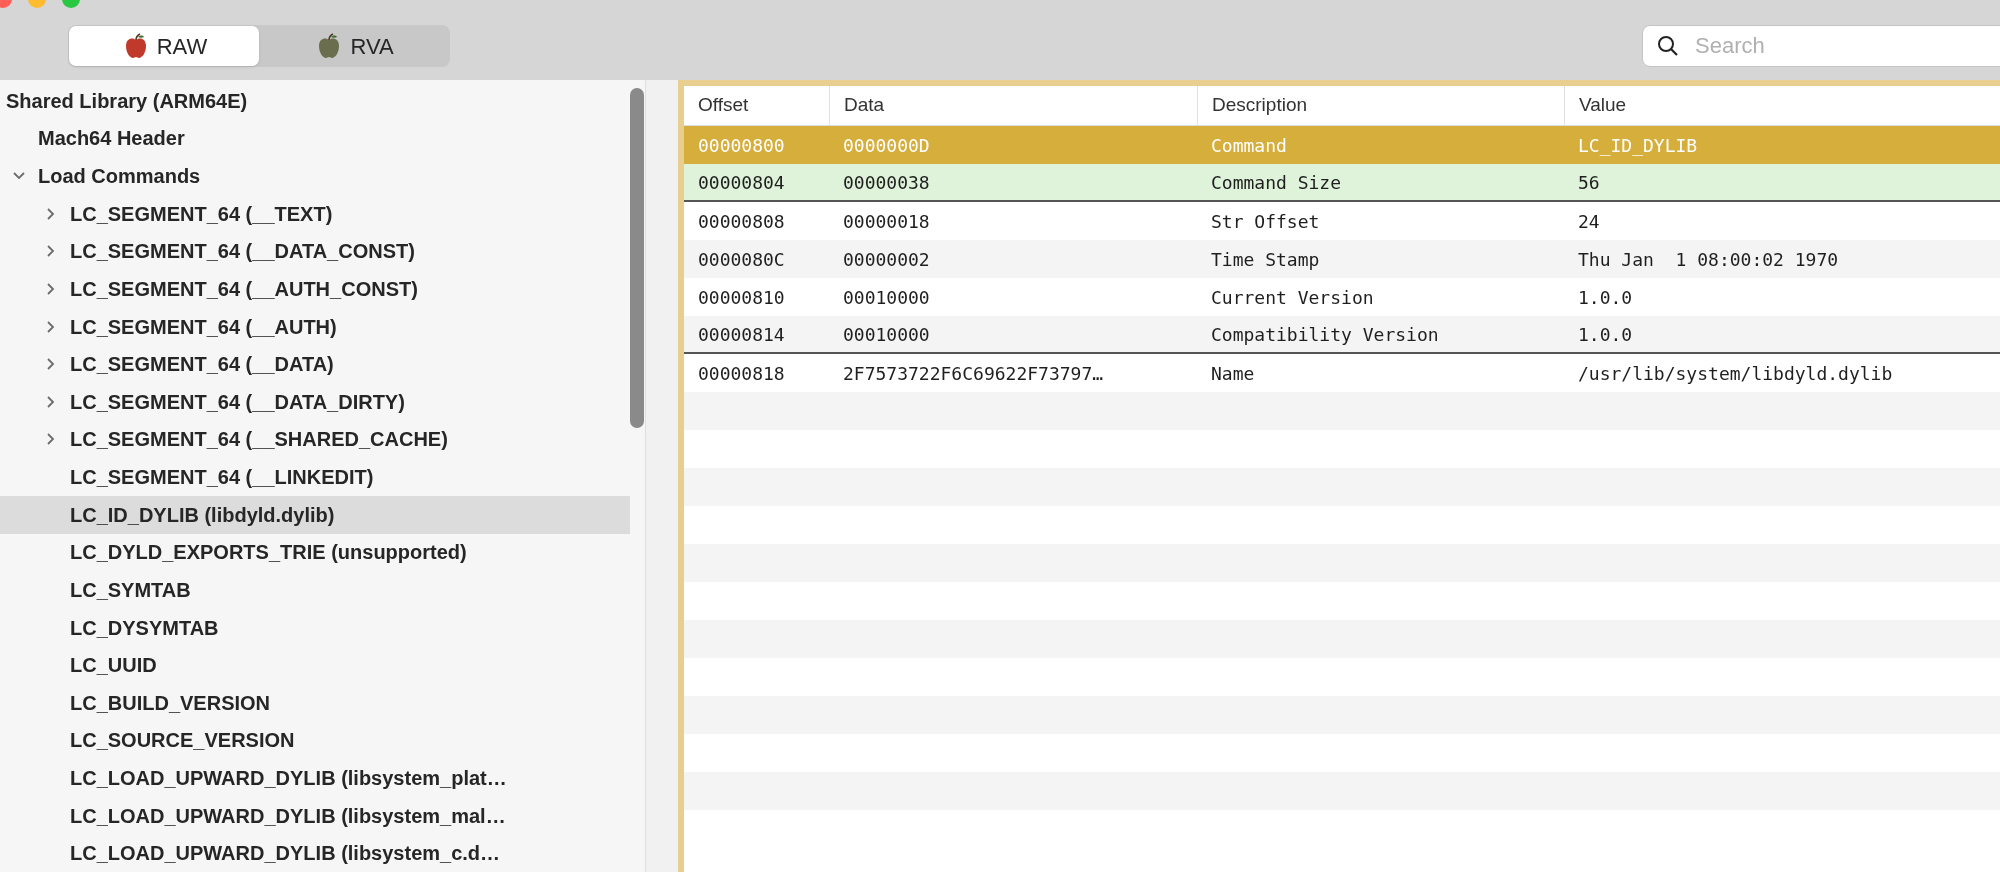 This screenshot has height=872, width=2000. What do you see at coordinates (886, 145) in the screenshot?
I see `table-cell: 0000000D` at bounding box center [886, 145].